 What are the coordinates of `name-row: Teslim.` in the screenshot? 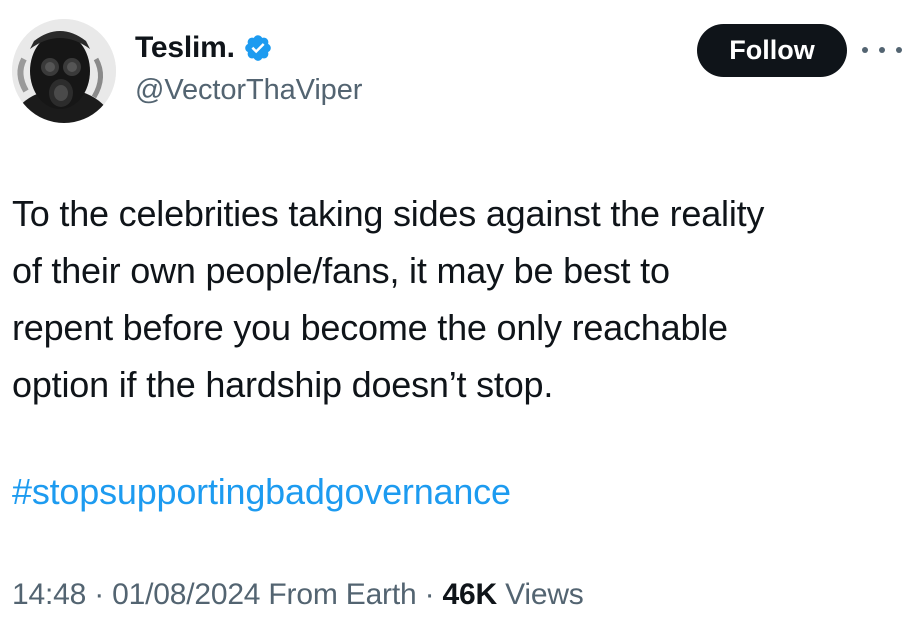 It's located at (248, 48).